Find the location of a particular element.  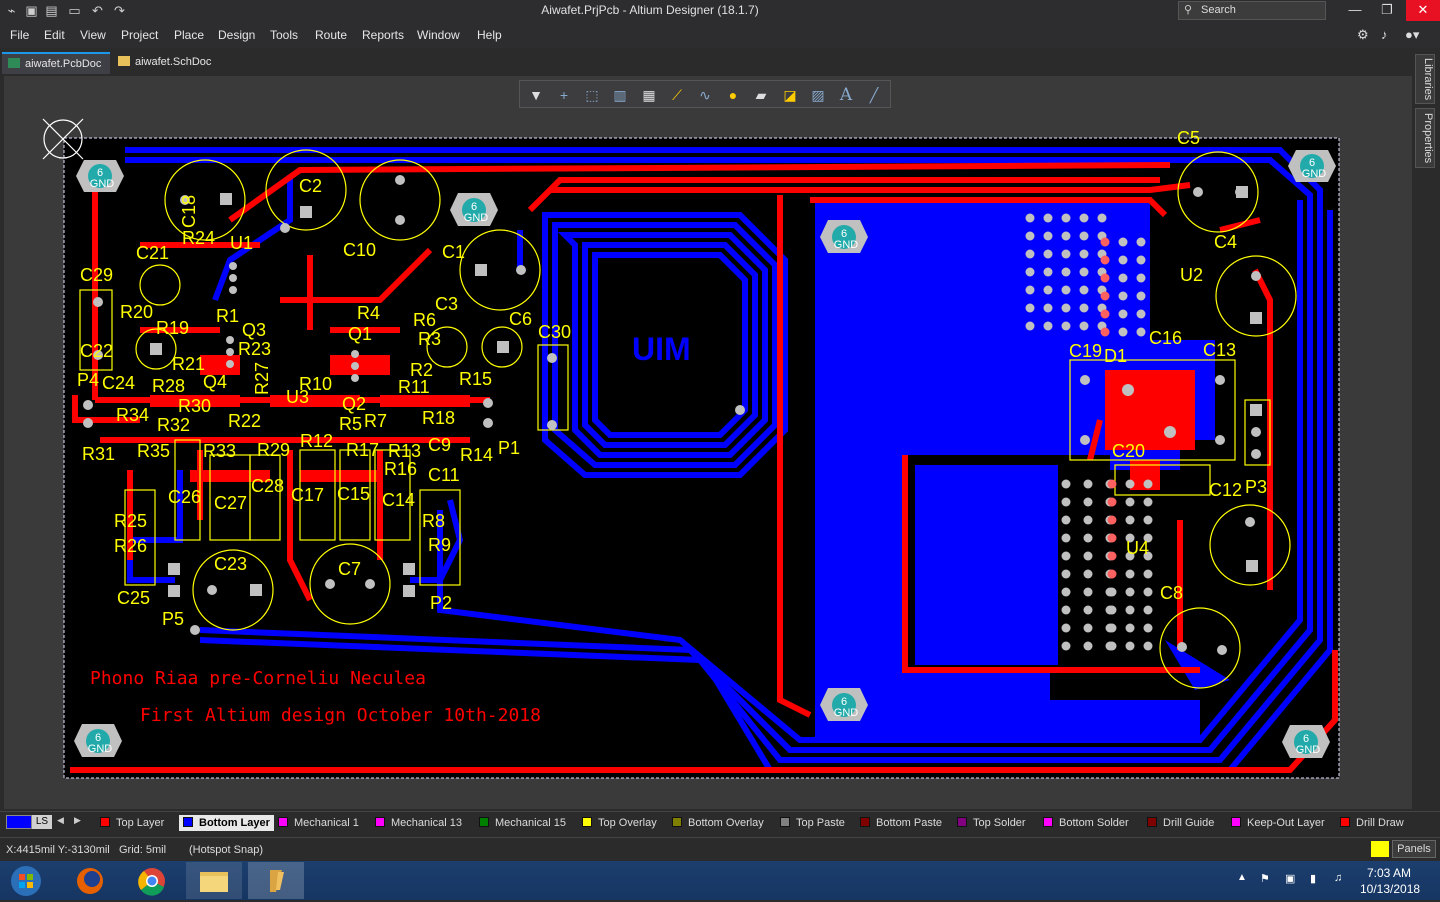

chrome-taskbar-icon is located at coordinates (152, 880).